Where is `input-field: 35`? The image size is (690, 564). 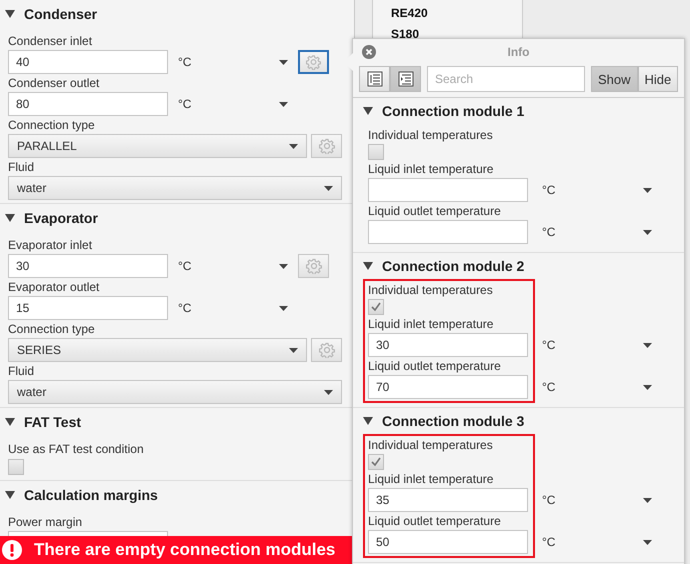
input-field: 35 is located at coordinates (448, 500).